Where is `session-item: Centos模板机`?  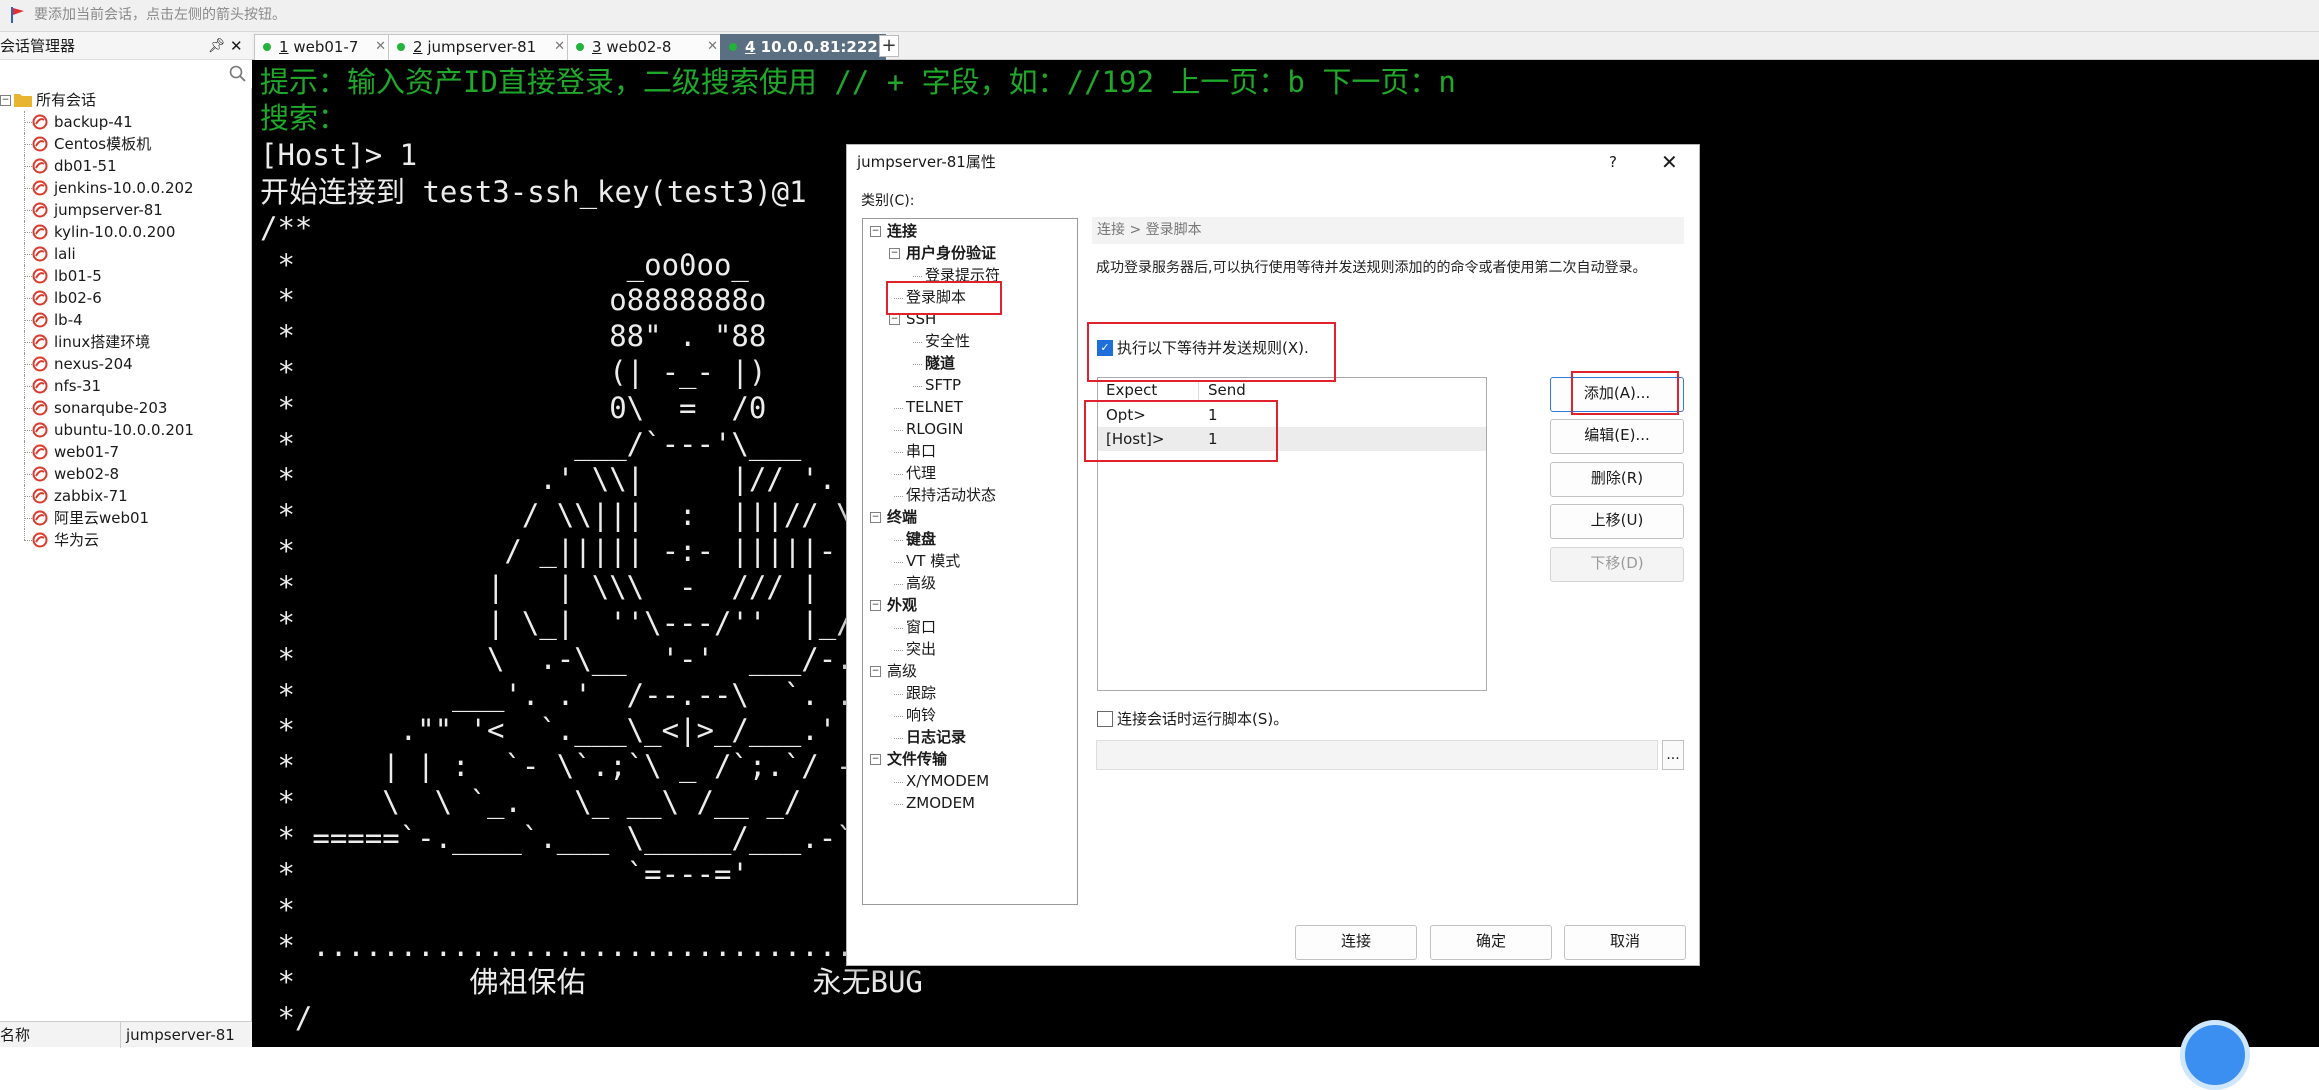
session-item: Centos模板机 is located at coordinates (125, 144).